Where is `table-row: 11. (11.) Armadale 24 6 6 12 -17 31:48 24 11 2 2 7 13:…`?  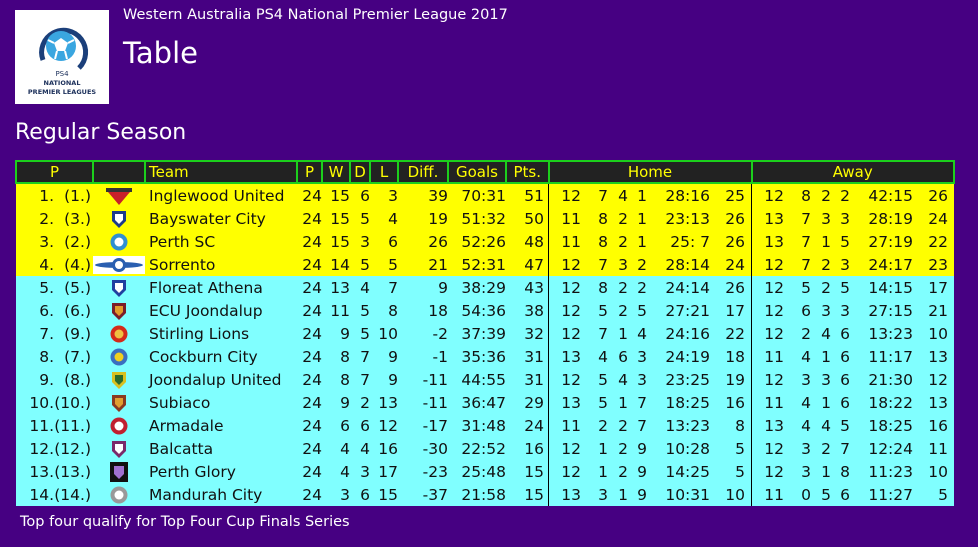 table-row: 11. (11.) Armadale 24 6 6 12 -17 31:48 24 11 2 2 7 13:… is located at coordinates (485, 425).